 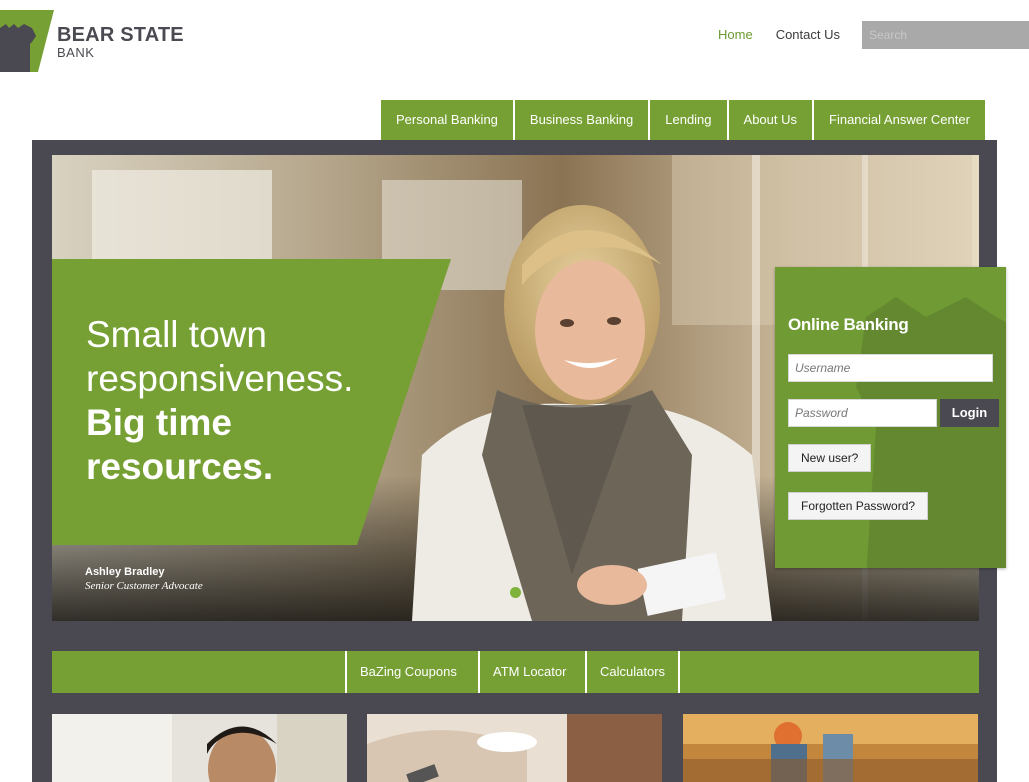 I want to click on bank-name-sub: BANK, so click(x=76, y=52).